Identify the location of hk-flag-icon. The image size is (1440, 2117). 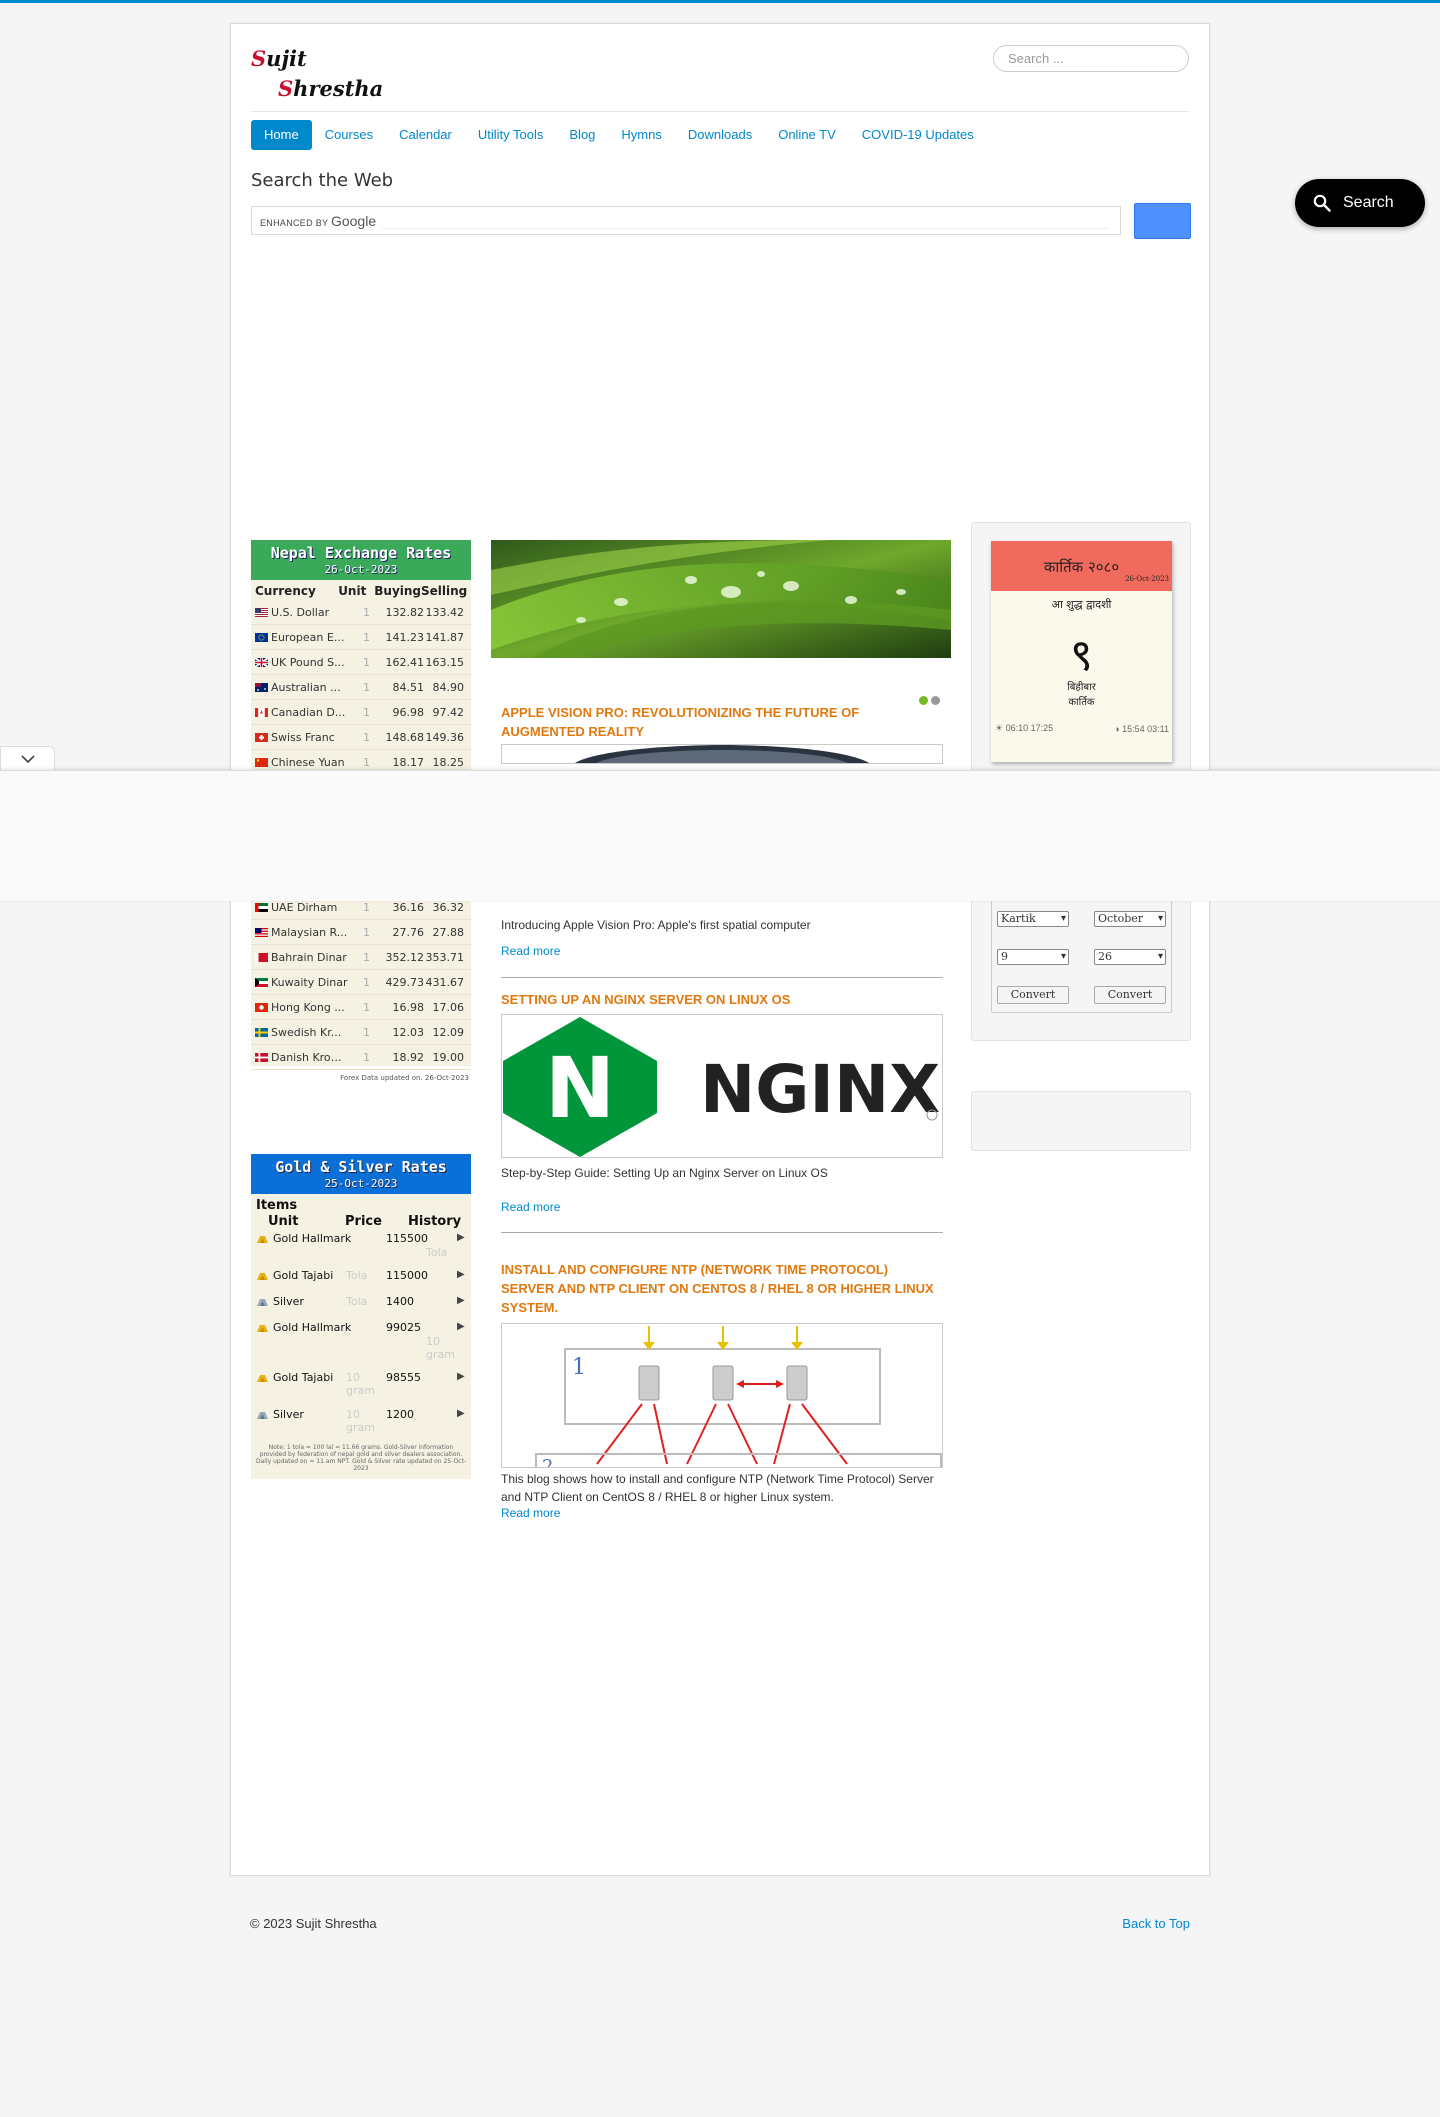
(261, 1007).